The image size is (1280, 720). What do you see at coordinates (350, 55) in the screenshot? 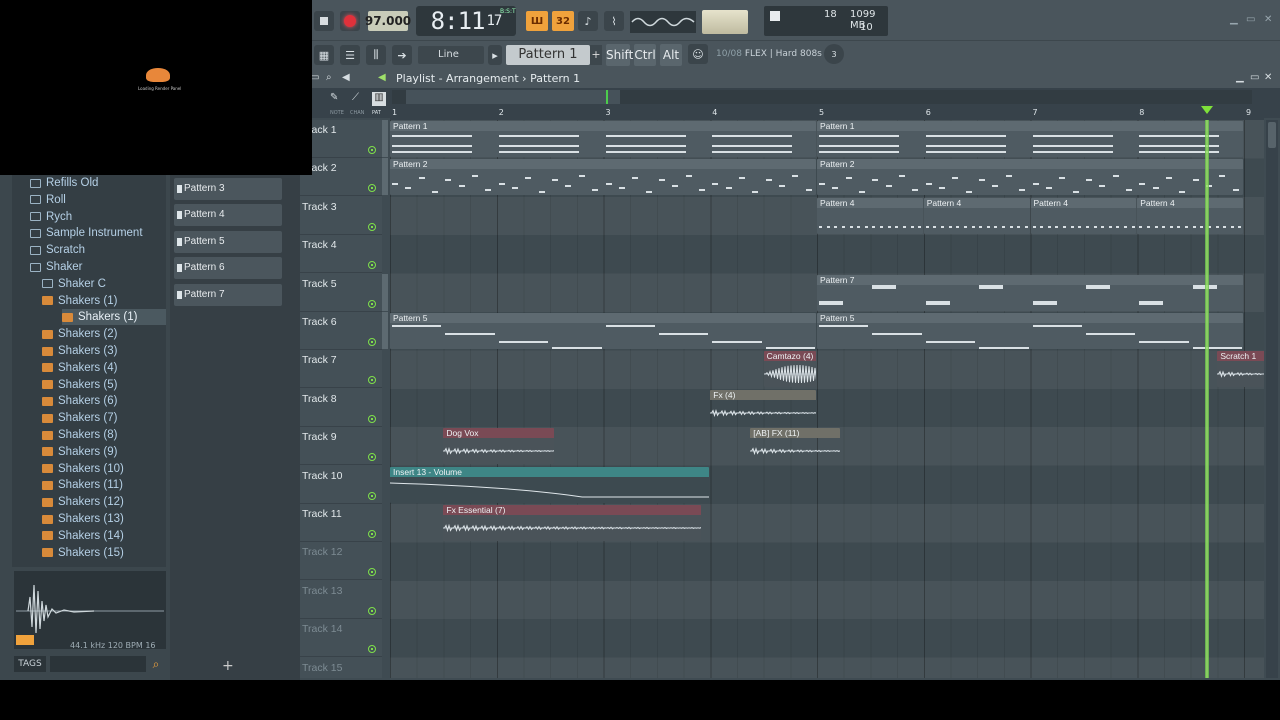
I see `channel-rack-icon: ☰` at bounding box center [350, 55].